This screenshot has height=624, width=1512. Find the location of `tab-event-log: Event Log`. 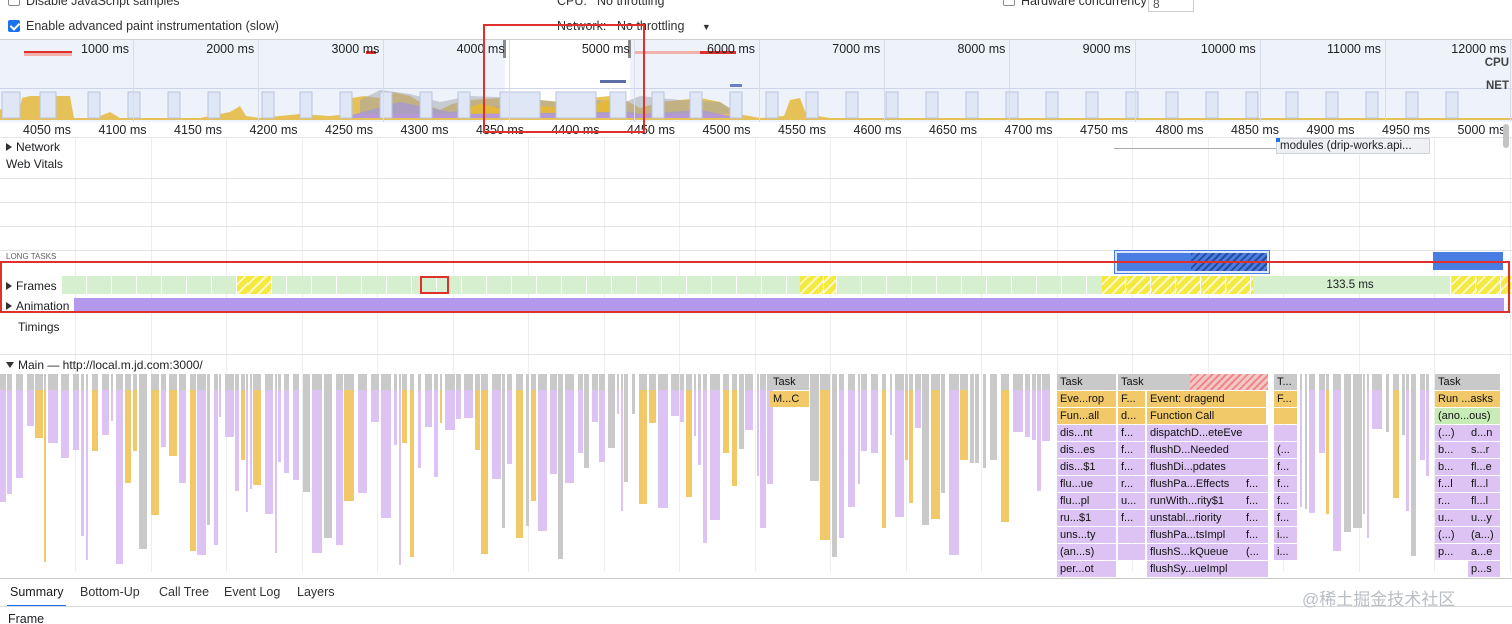

tab-event-log: Event Log is located at coordinates (252, 592).